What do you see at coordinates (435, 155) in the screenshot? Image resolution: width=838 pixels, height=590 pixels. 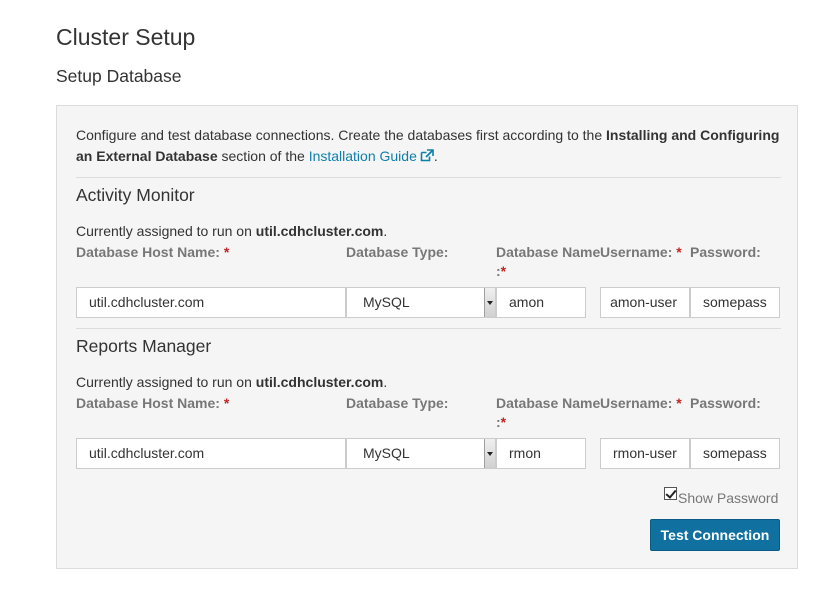 I see `intro-text-end: .` at bounding box center [435, 155].